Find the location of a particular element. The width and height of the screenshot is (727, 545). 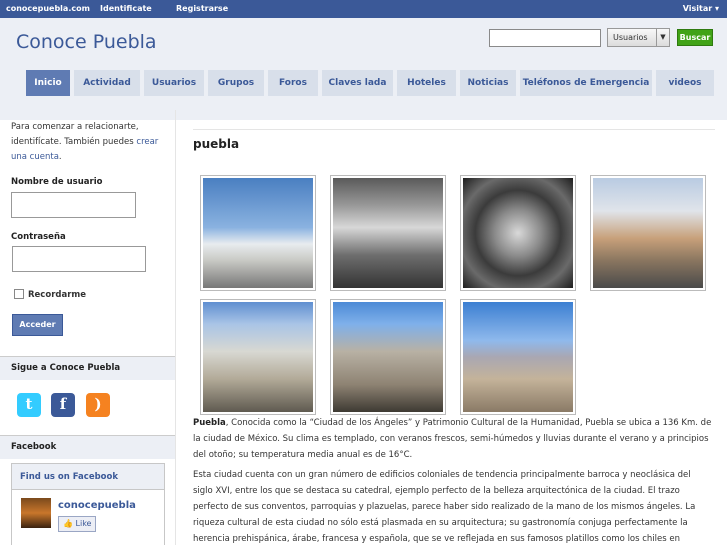

twitter-icon: t is located at coordinates (29, 405).